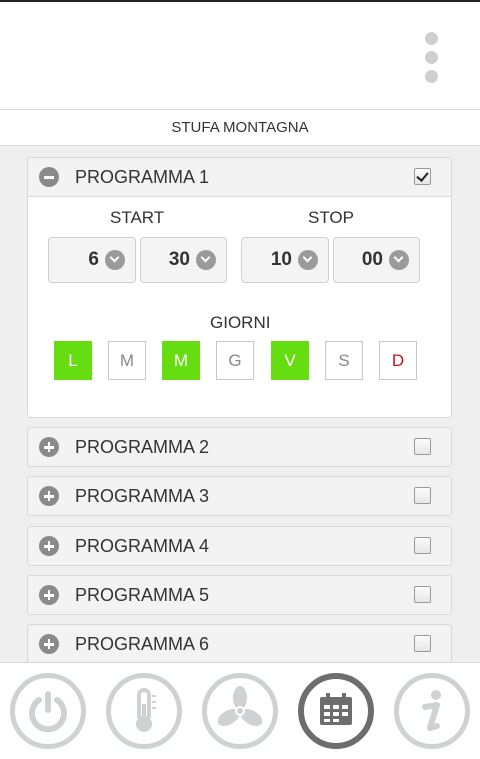  I want to click on program-card-6: PROGRAMMA 6, so click(239, 643).